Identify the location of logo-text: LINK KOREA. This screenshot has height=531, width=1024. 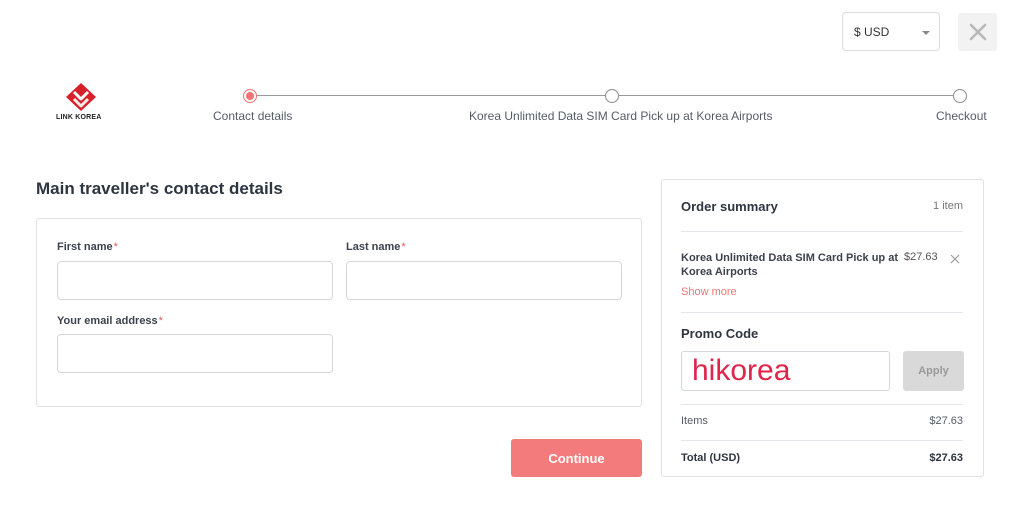
(79, 117).